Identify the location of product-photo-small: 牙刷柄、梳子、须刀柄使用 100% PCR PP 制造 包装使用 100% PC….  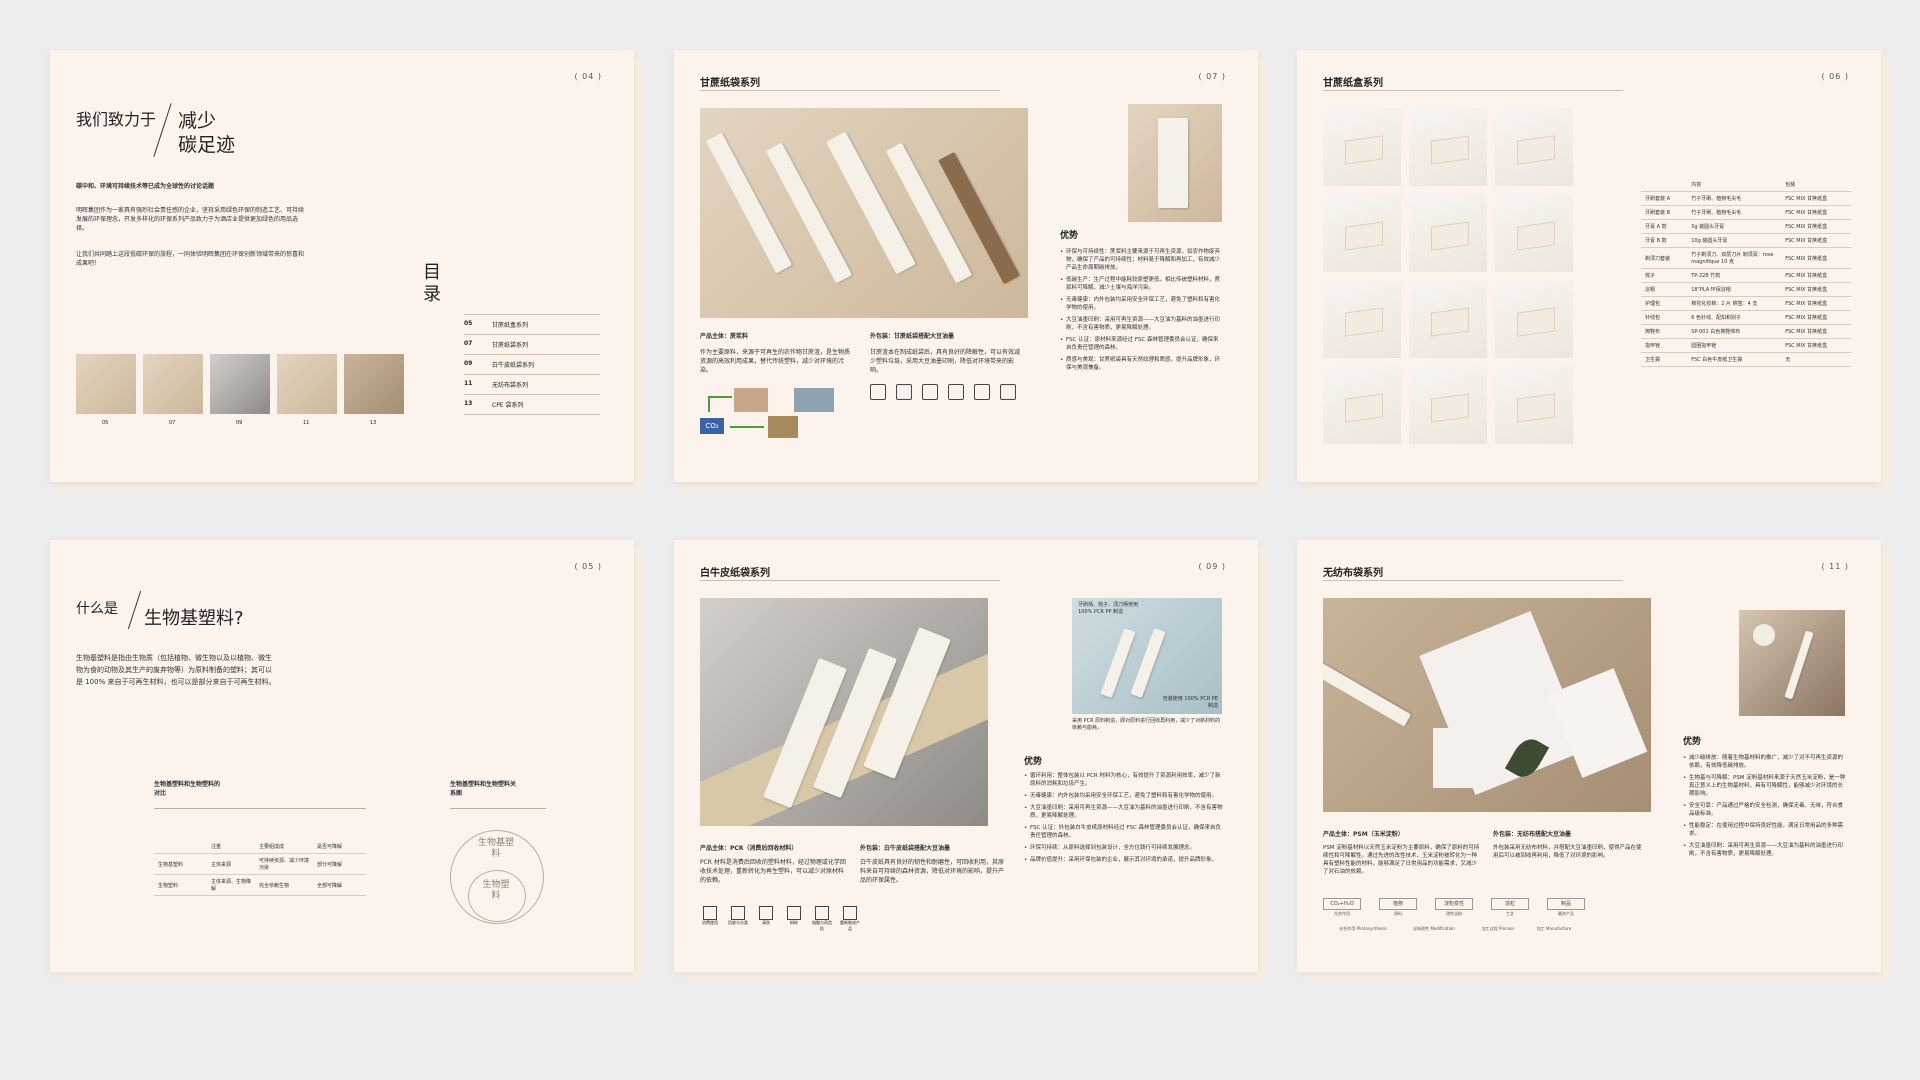
(1147, 656).